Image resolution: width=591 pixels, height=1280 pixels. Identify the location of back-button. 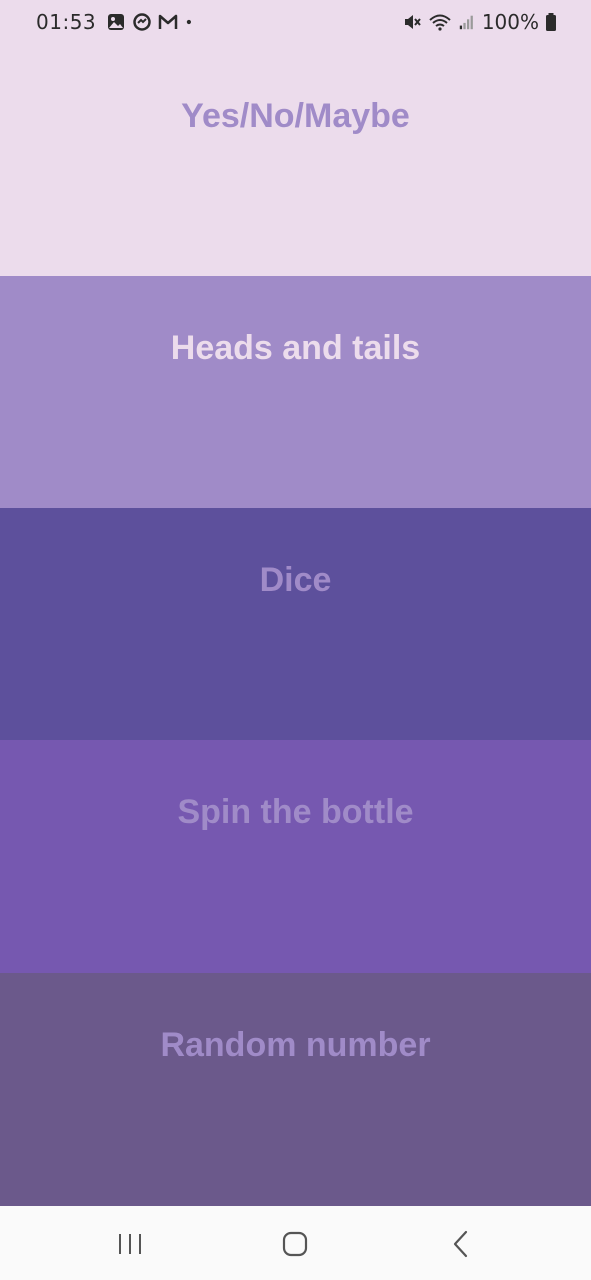
(461, 1244).